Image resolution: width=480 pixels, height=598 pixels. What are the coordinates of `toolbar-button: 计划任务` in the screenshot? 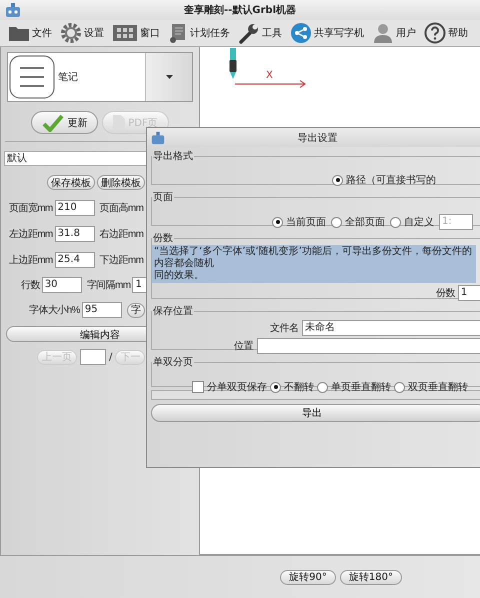 It's located at (199, 33).